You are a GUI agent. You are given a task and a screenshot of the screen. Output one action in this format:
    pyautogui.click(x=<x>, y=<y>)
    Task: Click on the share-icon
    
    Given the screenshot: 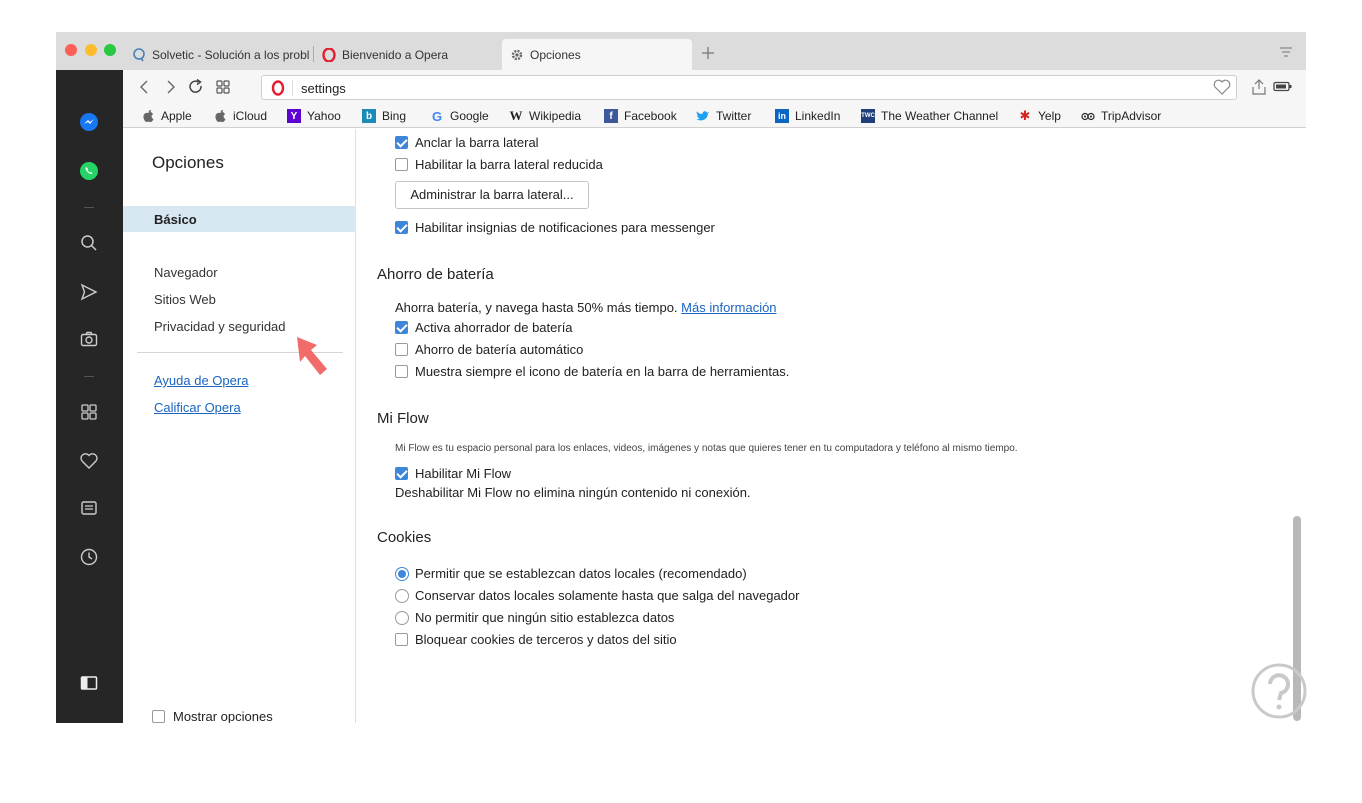 What is the action you would take?
    pyautogui.click(x=1259, y=87)
    